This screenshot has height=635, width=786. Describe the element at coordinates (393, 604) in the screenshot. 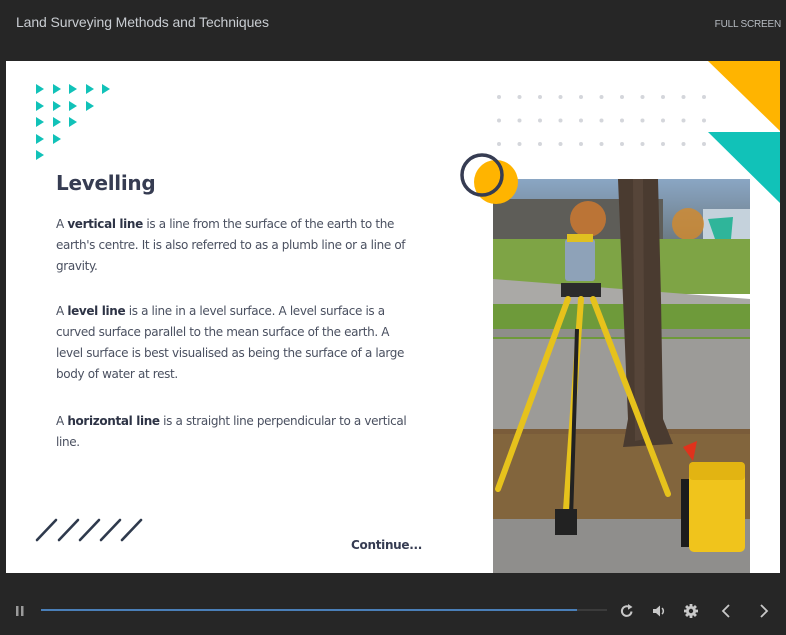

I see `player-controls` at that location.